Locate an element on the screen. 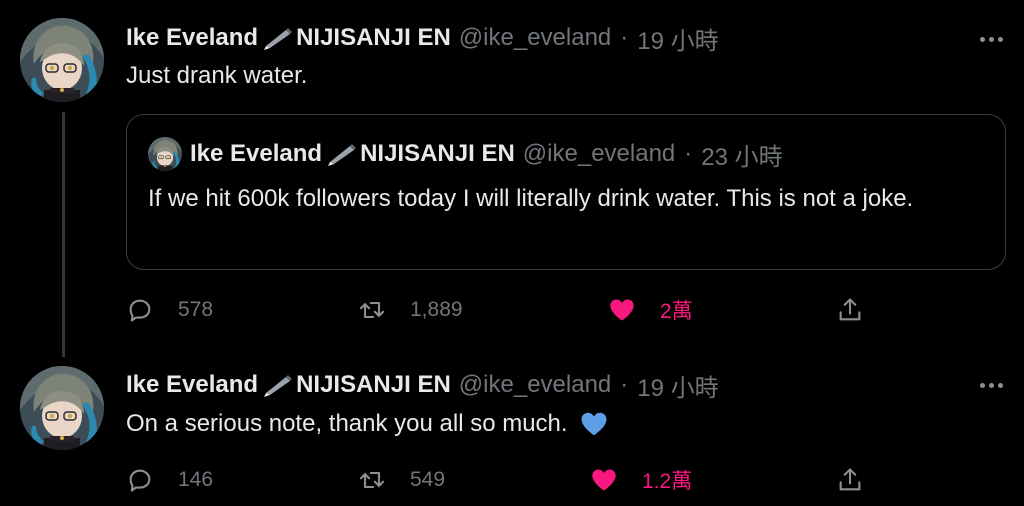  like-count: 2萬 is located at coordinates (676, 311).